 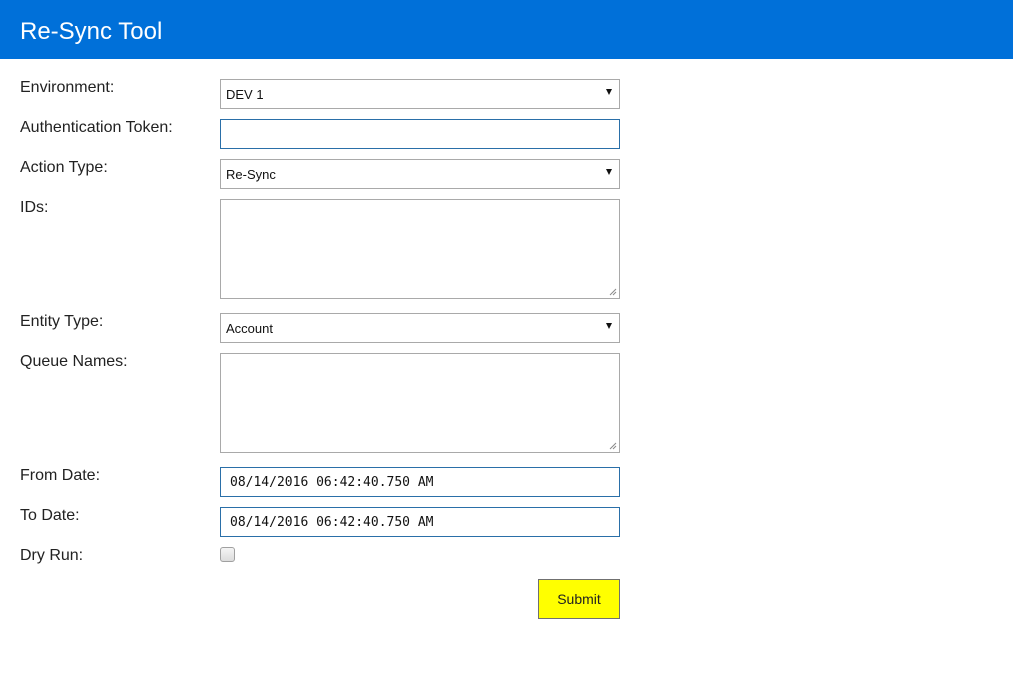 What do you see at coordinates (227, 554) in the screenshot?
I see `dry-run-checkbox` at bounding box center [227, 554].